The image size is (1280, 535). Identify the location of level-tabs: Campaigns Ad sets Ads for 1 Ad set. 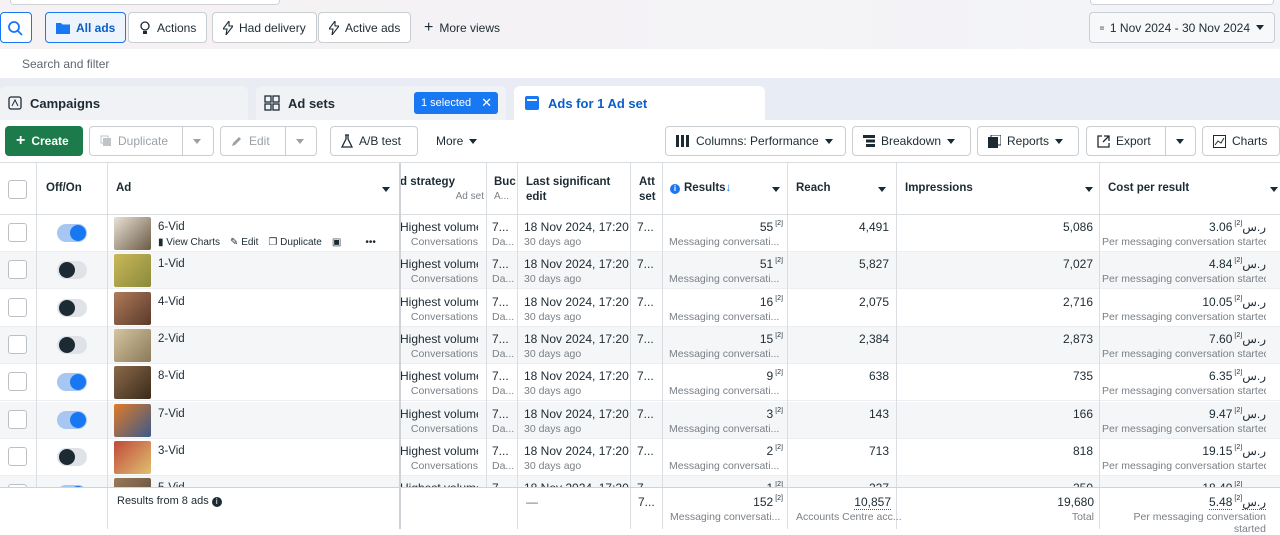
(640, 99).